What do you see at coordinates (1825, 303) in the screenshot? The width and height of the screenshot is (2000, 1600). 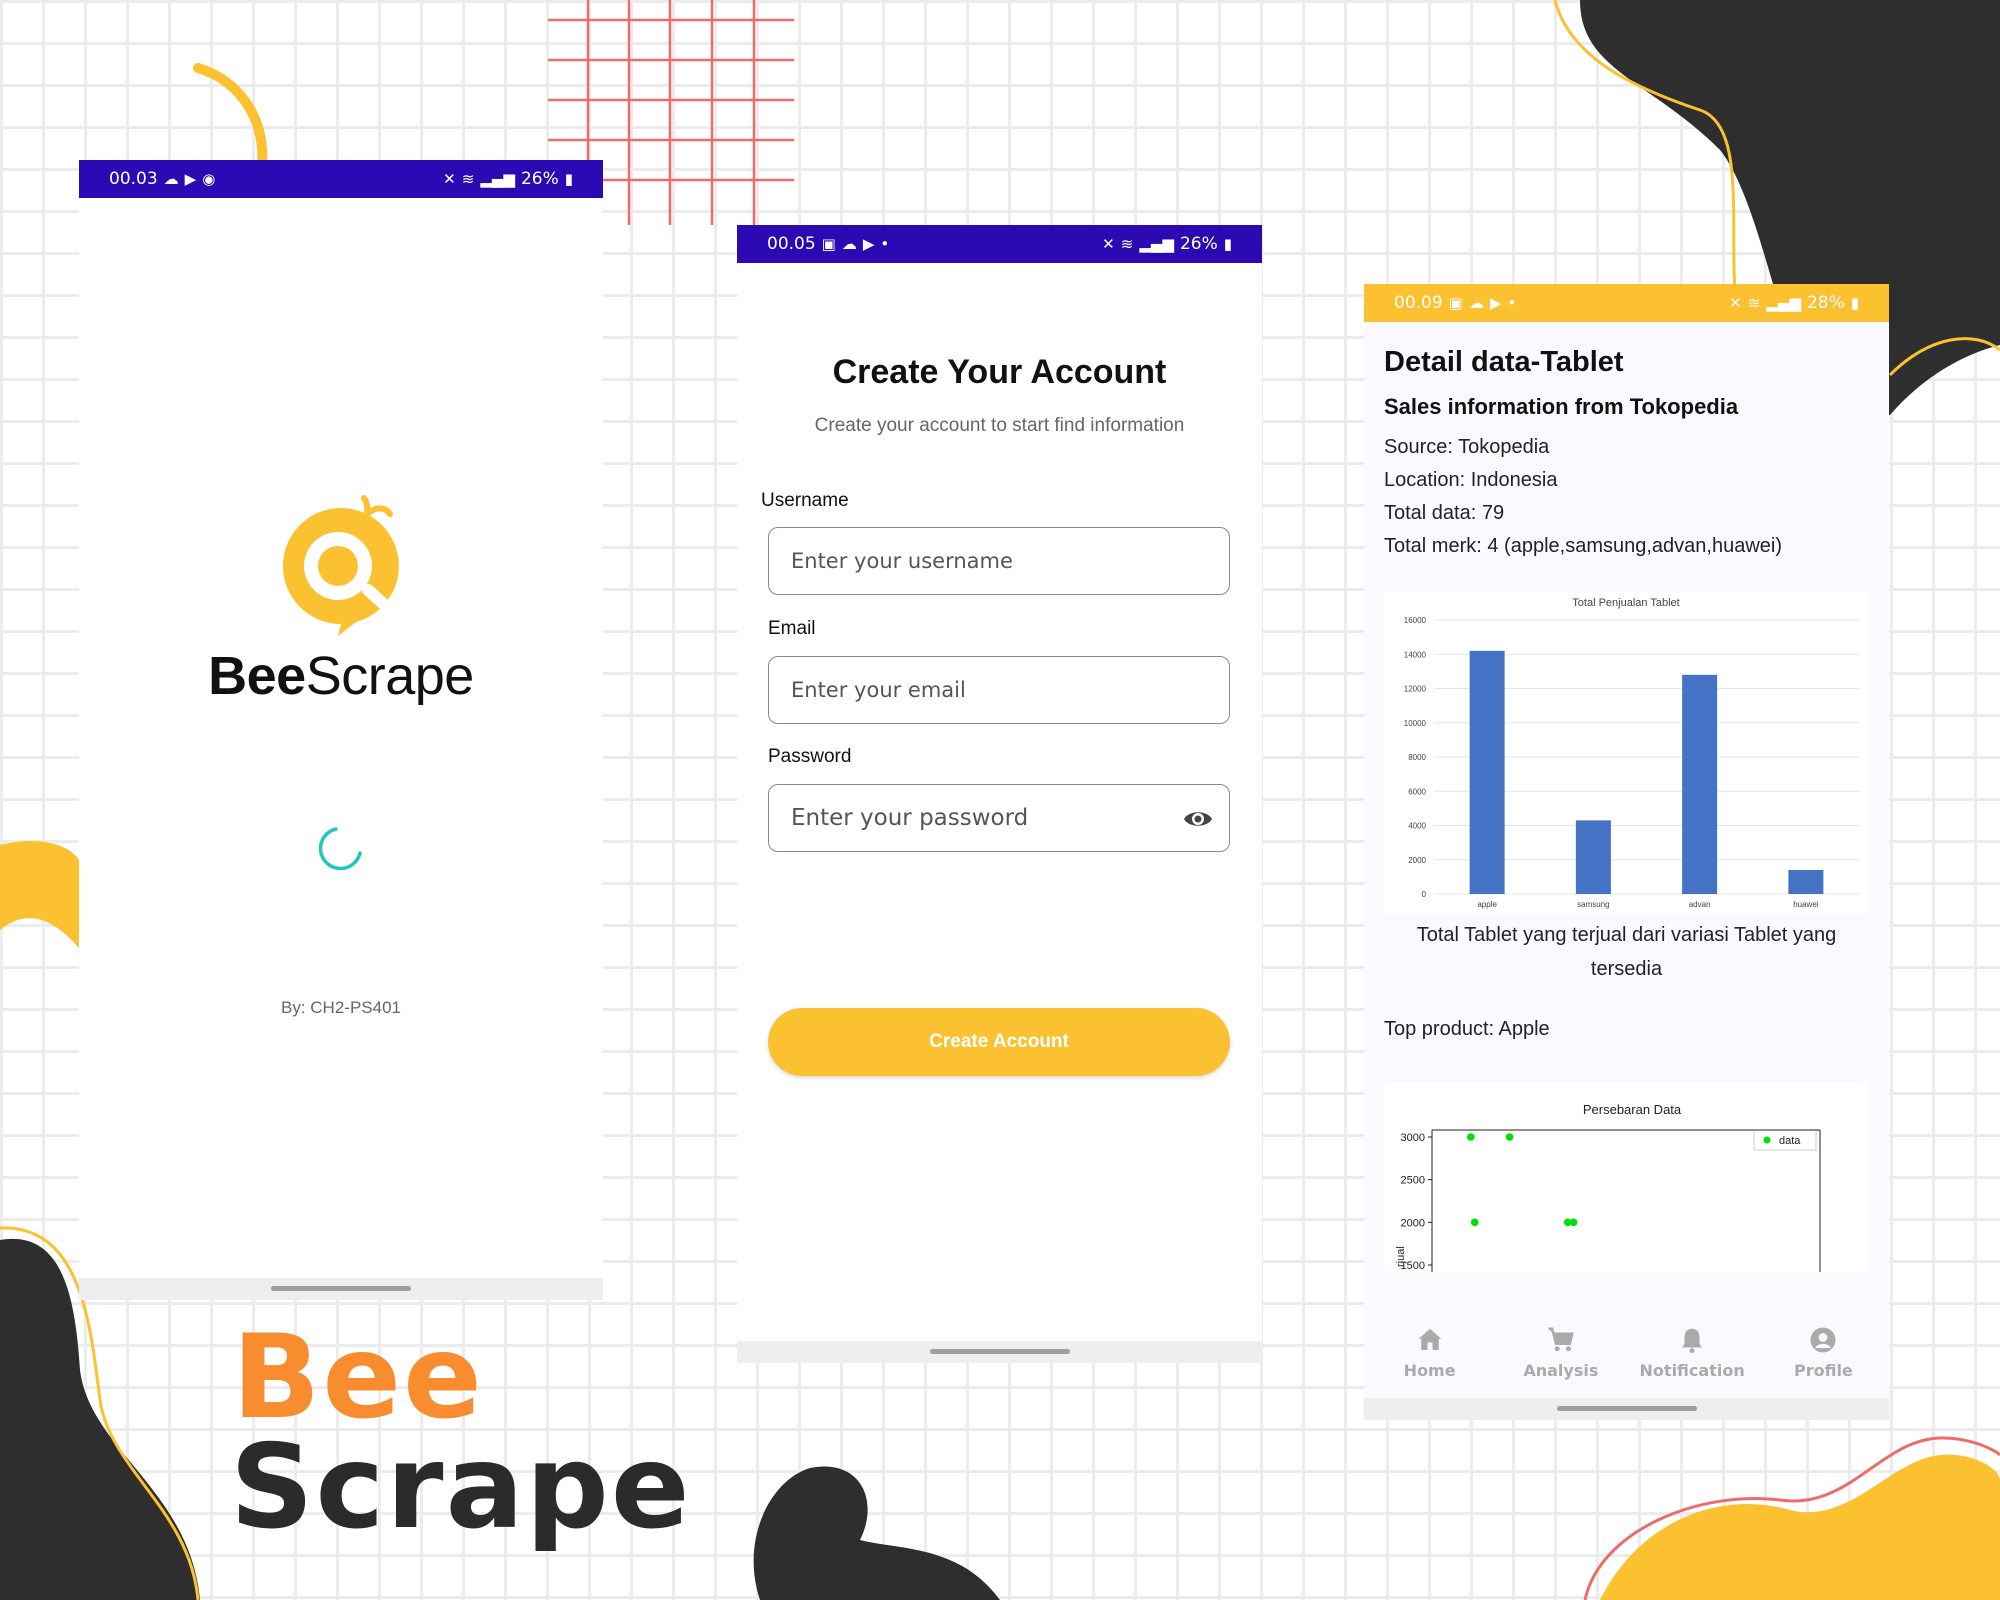 I see `battery-percent: 28%` at bounding box center [1825, 303].